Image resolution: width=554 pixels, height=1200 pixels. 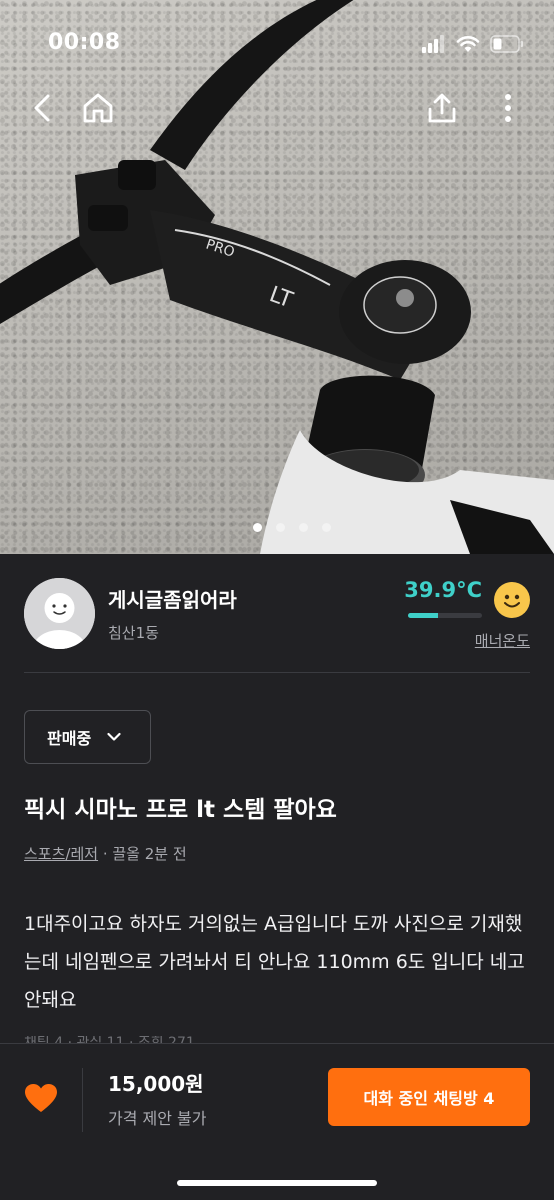 I want to click on home-indicator, so click(x=277, y=1183).